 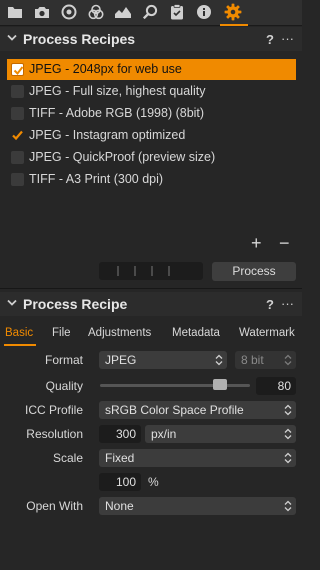 I want to click on recipe-label: TIFF - A3 Print (300 dpi), so click(x=96, y=179).